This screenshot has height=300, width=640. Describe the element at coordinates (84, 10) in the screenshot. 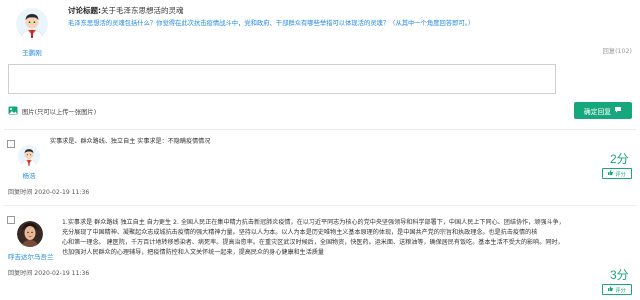

I see `topic-title-label: 讨论标题:` at that location.